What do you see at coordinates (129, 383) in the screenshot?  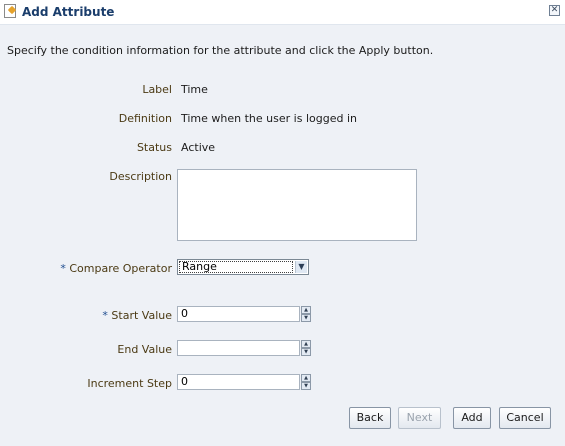 I see `increment-step-label: Increment Step` at bounding box center [129, 383].